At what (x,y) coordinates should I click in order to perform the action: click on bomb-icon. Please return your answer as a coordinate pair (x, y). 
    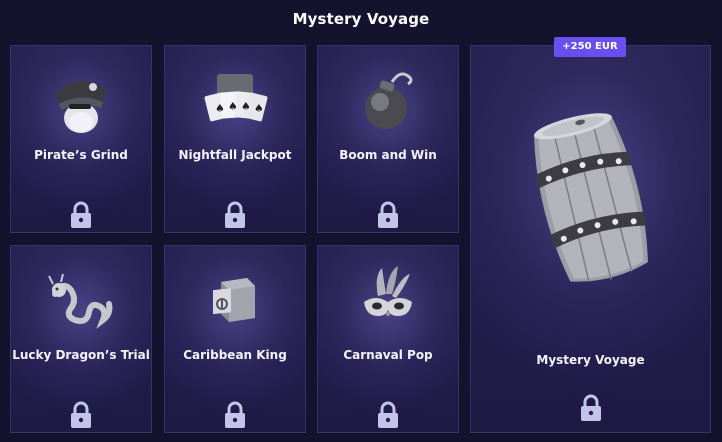
    Looking at the image, I should click on (388, 101).